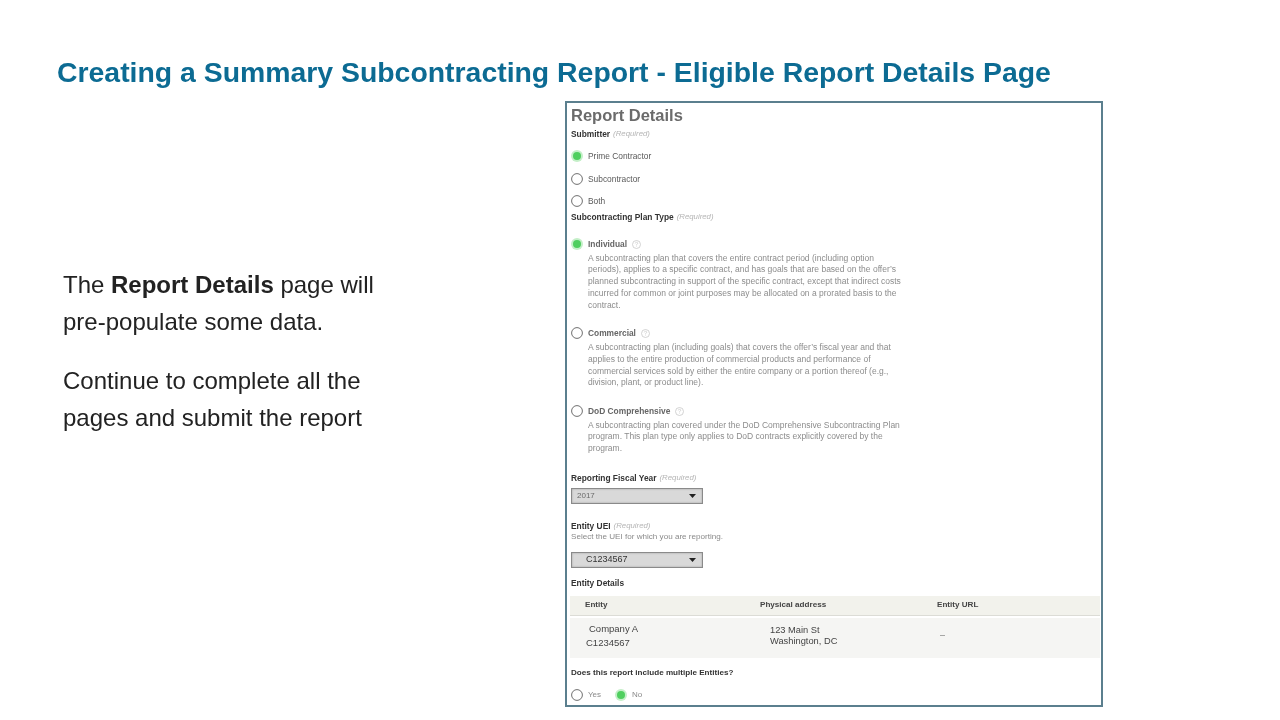 This screenshot has width=1280, height=720. Describe the element at coordinates (612, 333) in the screenshot. I see `radio-label: Commercial` at that location.